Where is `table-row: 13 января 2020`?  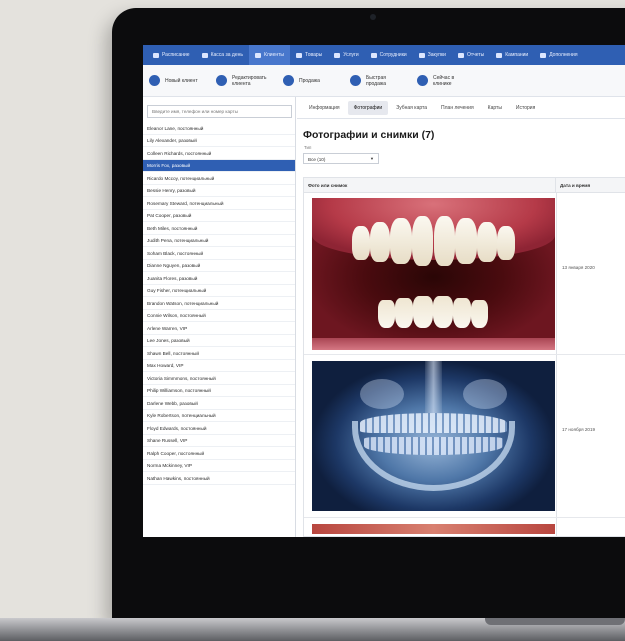 table-row: 13 января 2020 is located at coordinates (464, 274).